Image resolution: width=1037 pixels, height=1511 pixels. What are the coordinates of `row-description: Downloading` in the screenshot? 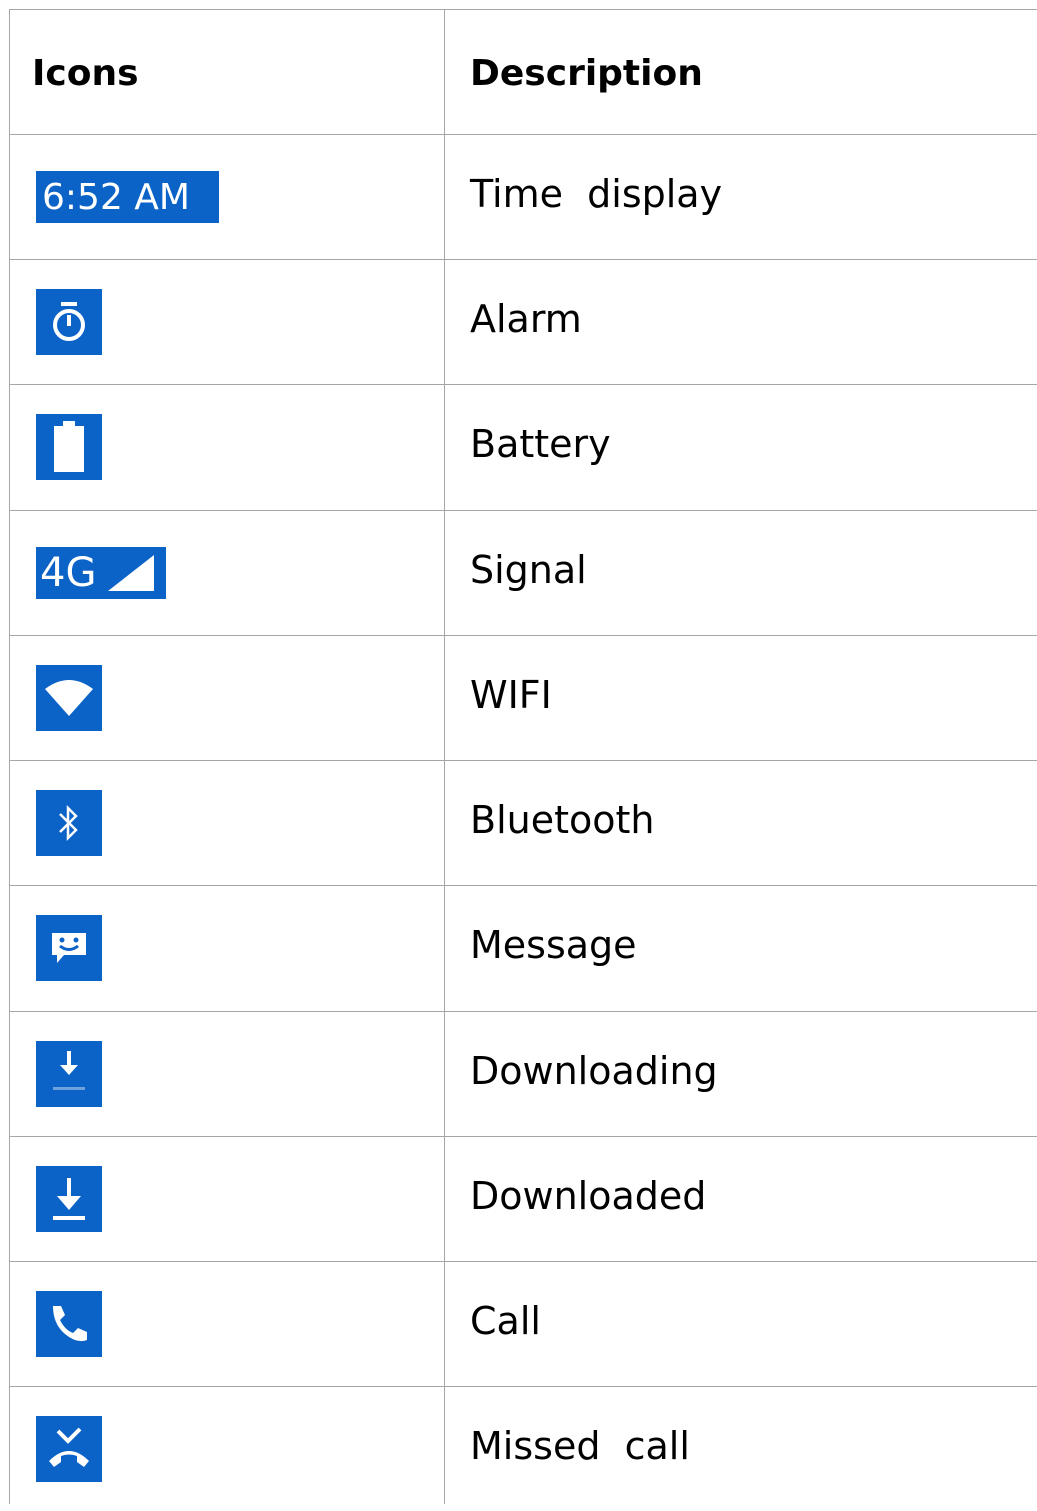 It's located at (594, 1071).